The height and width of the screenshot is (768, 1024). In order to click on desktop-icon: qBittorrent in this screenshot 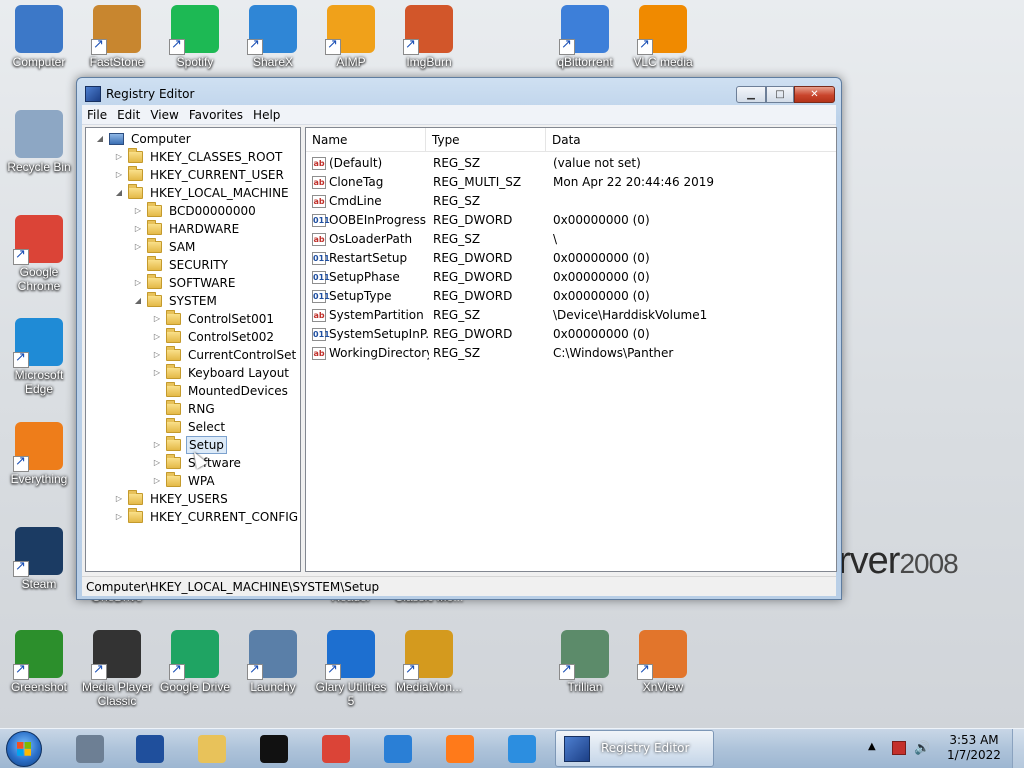, I will do `click(585, 37)`.